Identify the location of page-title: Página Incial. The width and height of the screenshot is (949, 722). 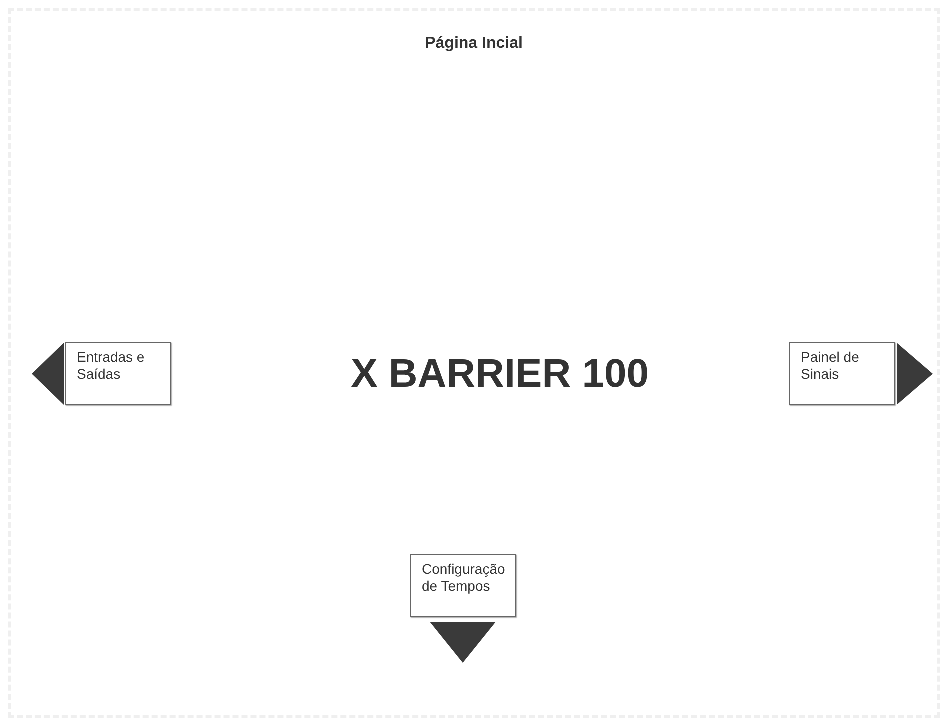
(474, 44).